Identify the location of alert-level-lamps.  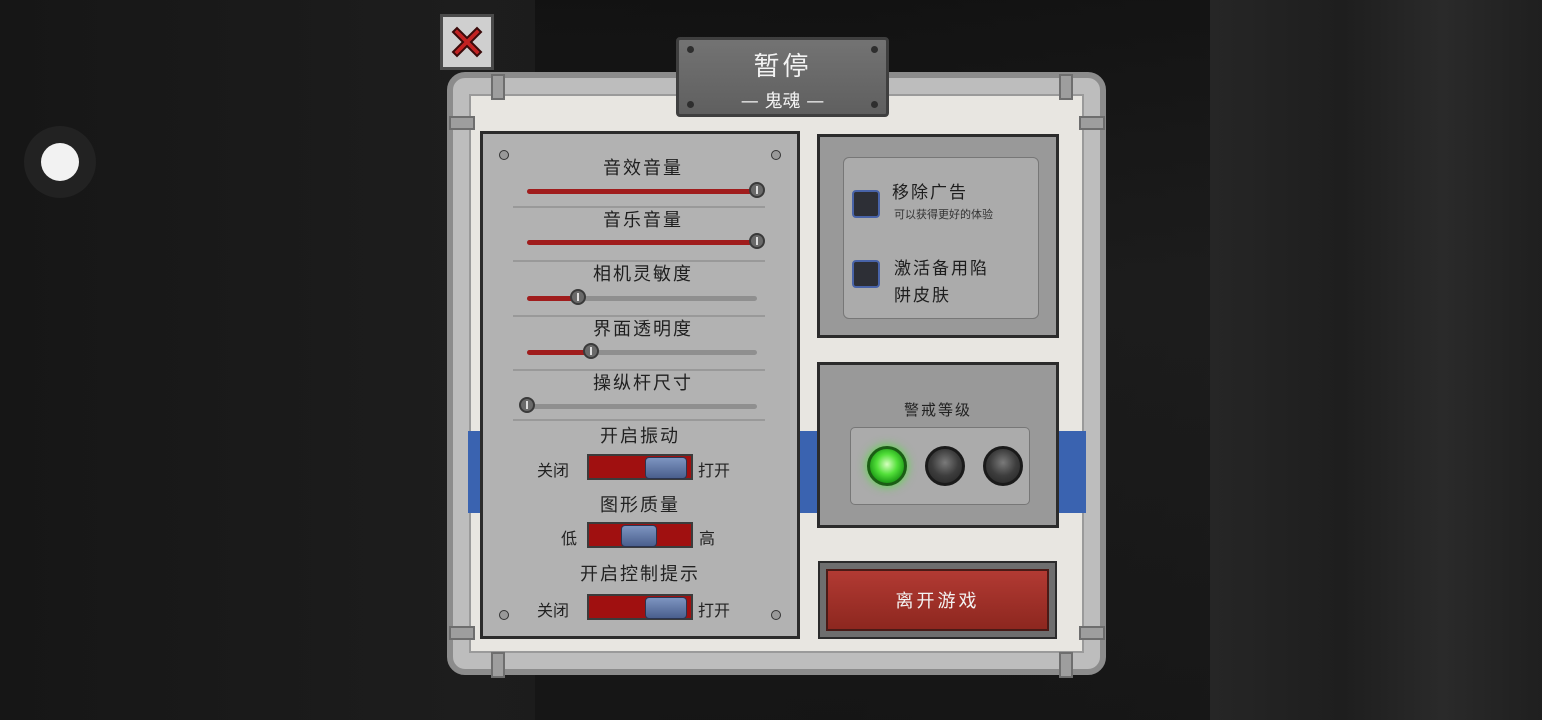
(940, 466).